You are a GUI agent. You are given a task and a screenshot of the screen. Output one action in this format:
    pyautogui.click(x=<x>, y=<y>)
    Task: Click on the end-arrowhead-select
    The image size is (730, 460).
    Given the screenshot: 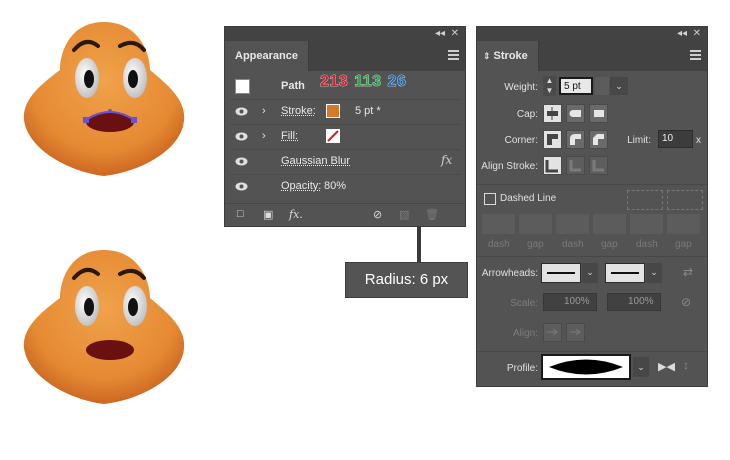 What is the action you would take?
    pyautogui.click(x=625, y=273)
    